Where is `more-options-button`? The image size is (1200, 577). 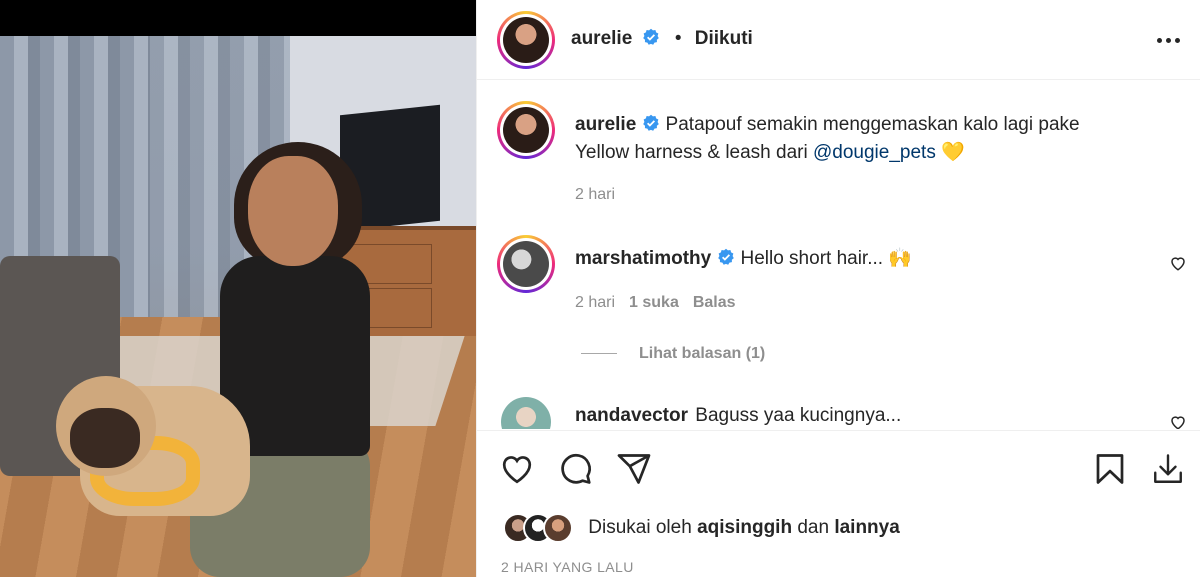 more-options-button is located at coordinates (1168, 40).